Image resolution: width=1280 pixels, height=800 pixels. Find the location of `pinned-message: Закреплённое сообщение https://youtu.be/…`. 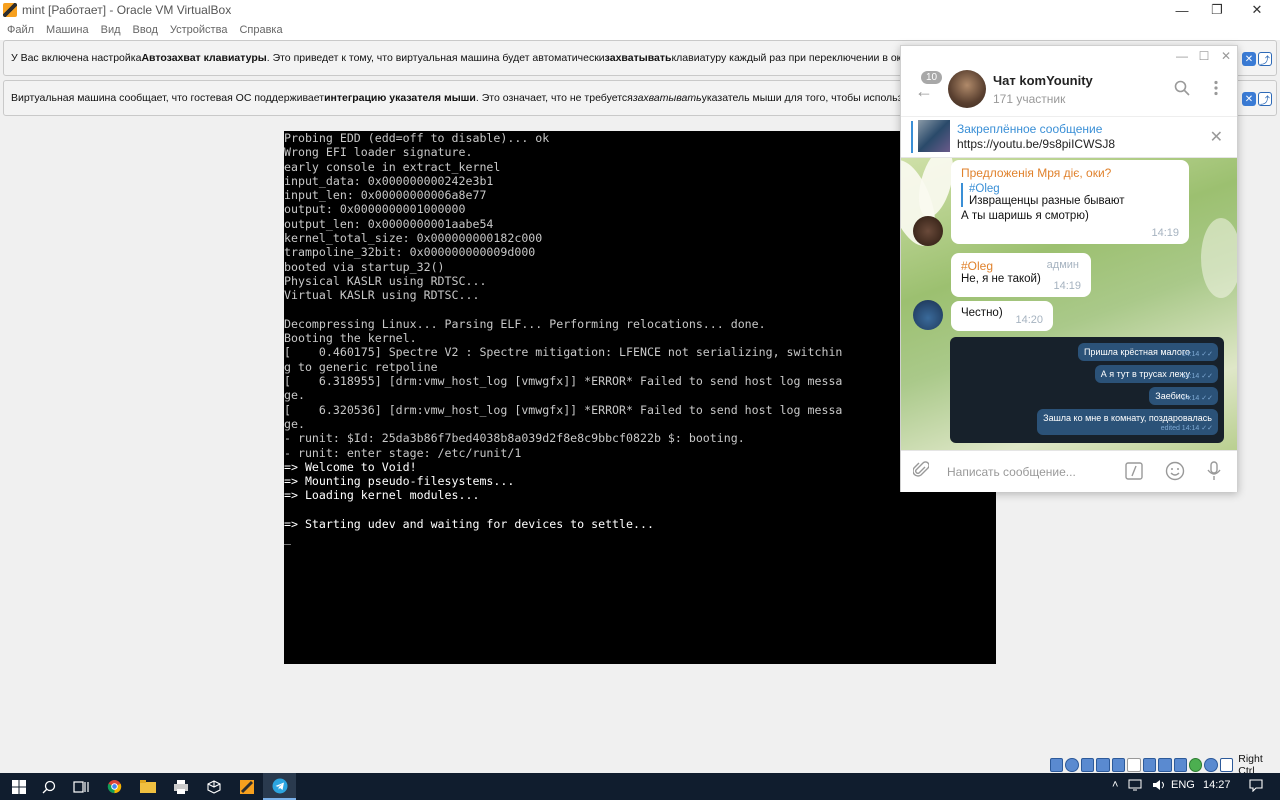

pinned-message: Закреплённое сообщение https://youtu.be/… is located at coordinates (1069, 137).